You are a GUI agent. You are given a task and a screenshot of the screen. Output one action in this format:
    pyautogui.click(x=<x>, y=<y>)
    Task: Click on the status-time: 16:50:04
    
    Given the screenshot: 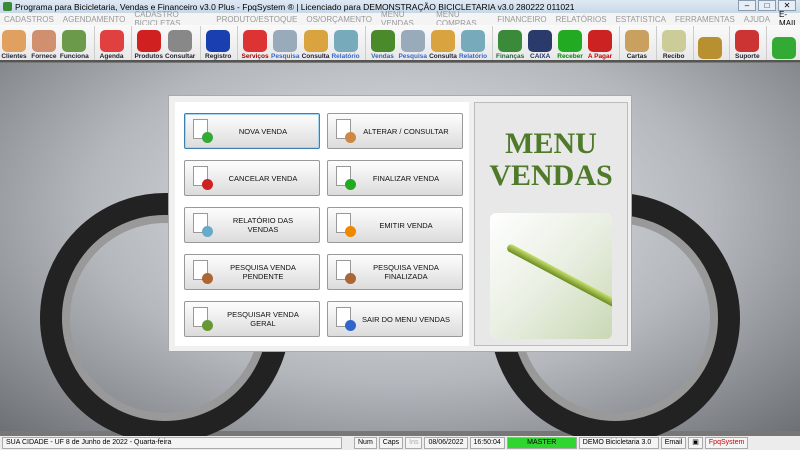 What is the action you would take?
    pyautogui.click(x=487, y=443)
    